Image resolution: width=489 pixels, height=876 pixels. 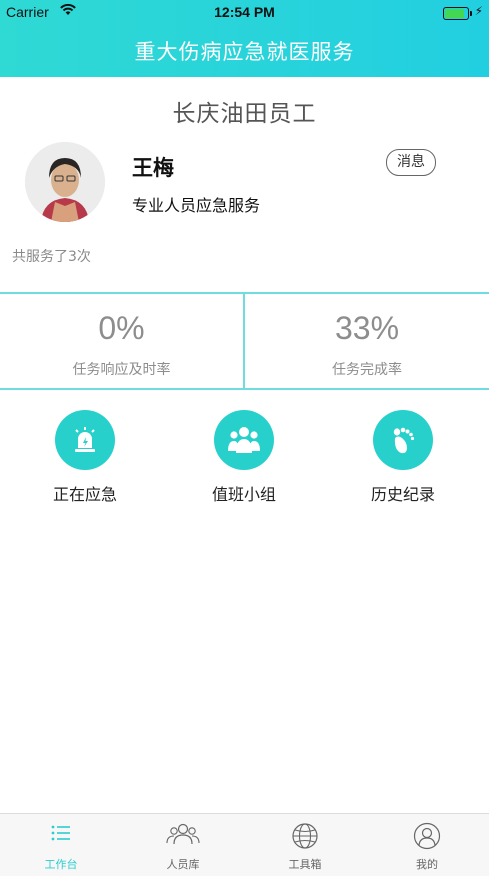 What do you see at coordinates (305, 836) in the screenshot?
I see `globe-icon` at bounding box center [305, 836].